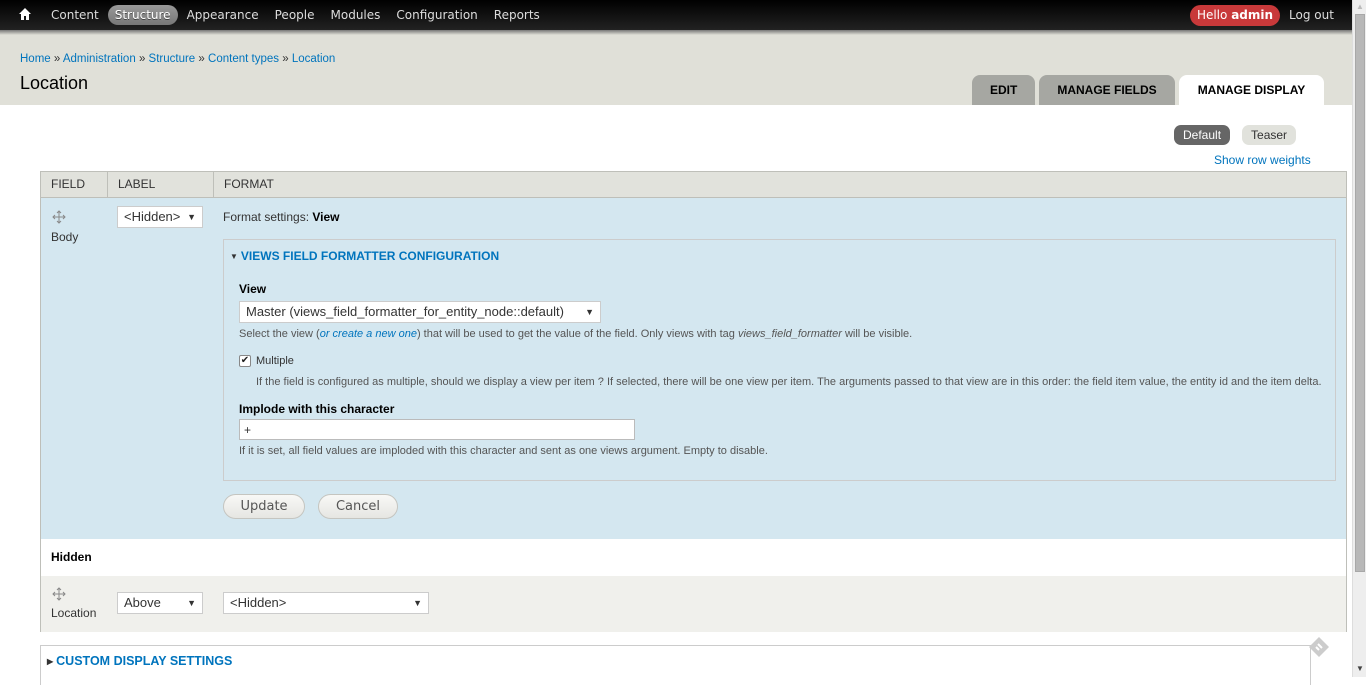 This screenshot has width=1366, height=685. Describe the element at coordinates (517, 15) in the screenshot. I see `menu-reports: Reports` at that location.